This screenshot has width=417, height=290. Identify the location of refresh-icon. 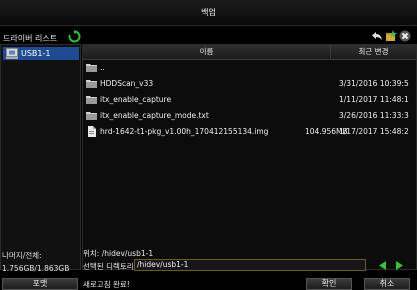
(74, 36).